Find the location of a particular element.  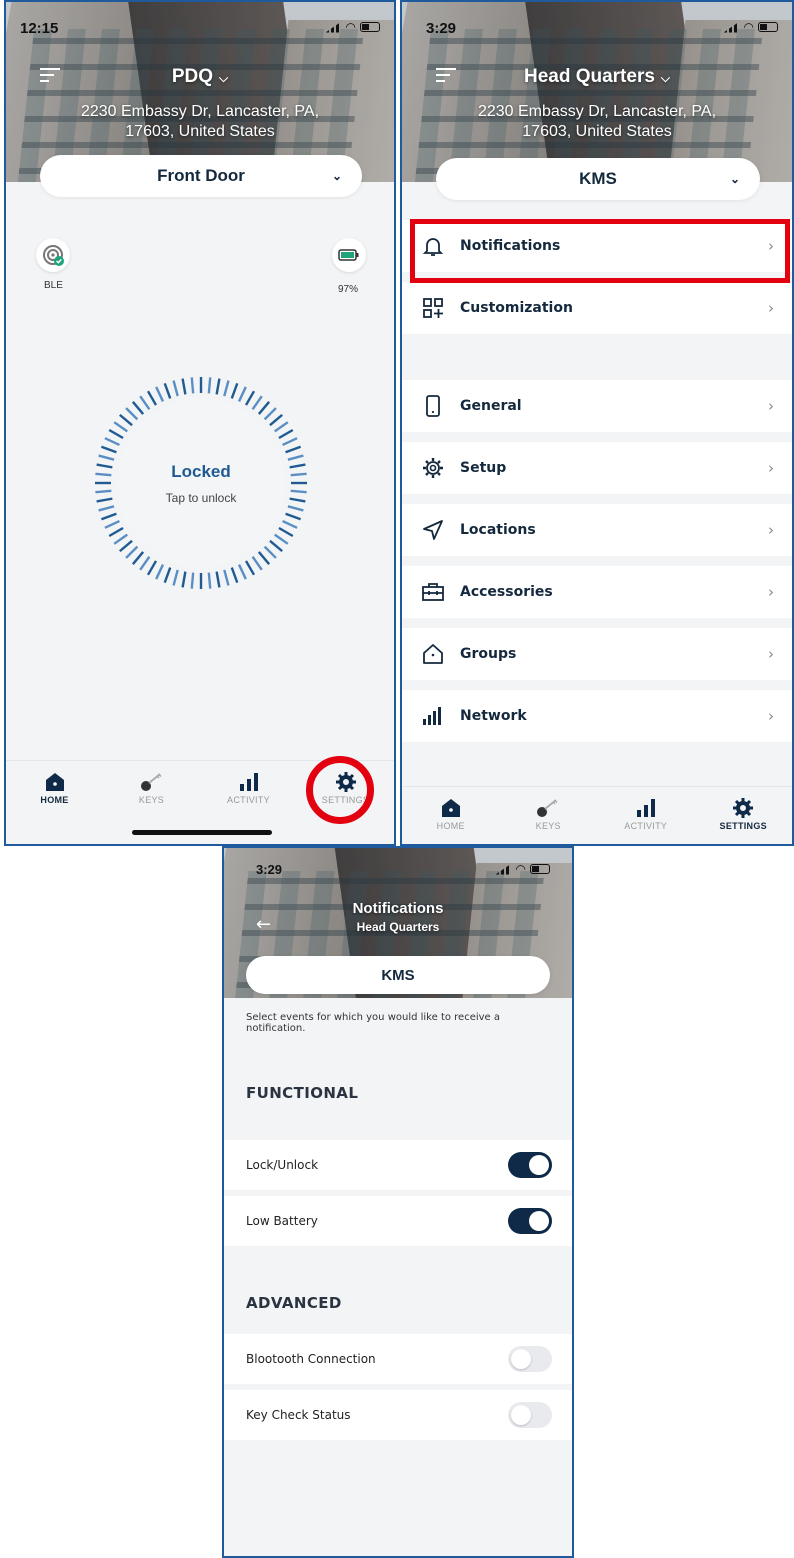

settings-item-label: Network is located at coordinates (493, 716).